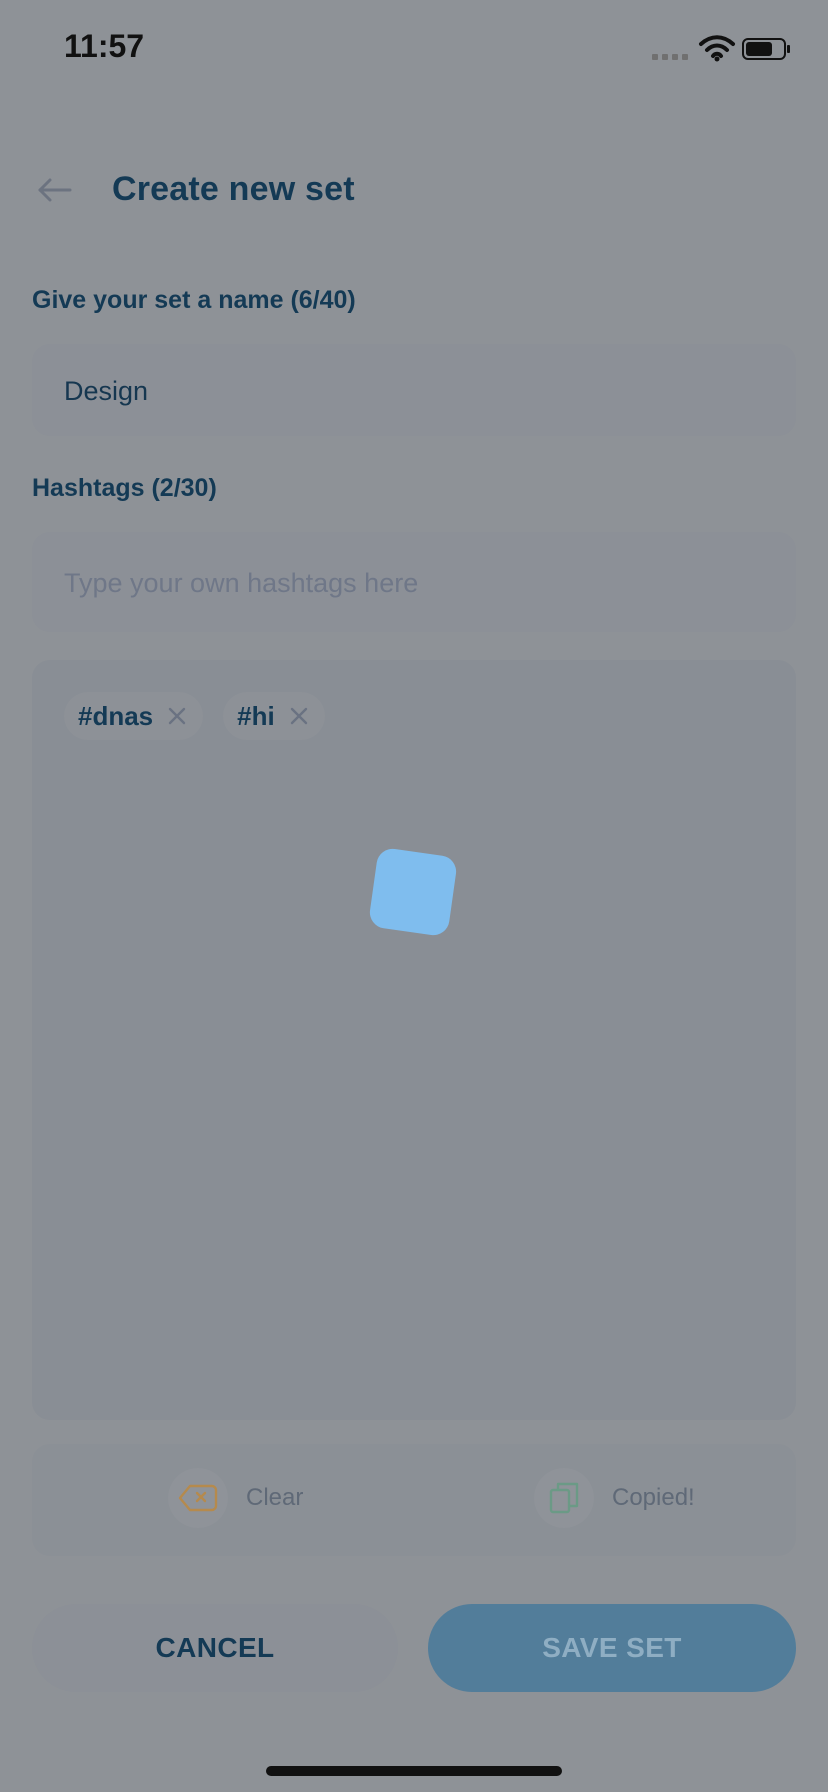 The image size is (828, 1792). Describe the element at coordinates (275, 1497) in the screenshot. I see `clear-label: Clear` at that location.